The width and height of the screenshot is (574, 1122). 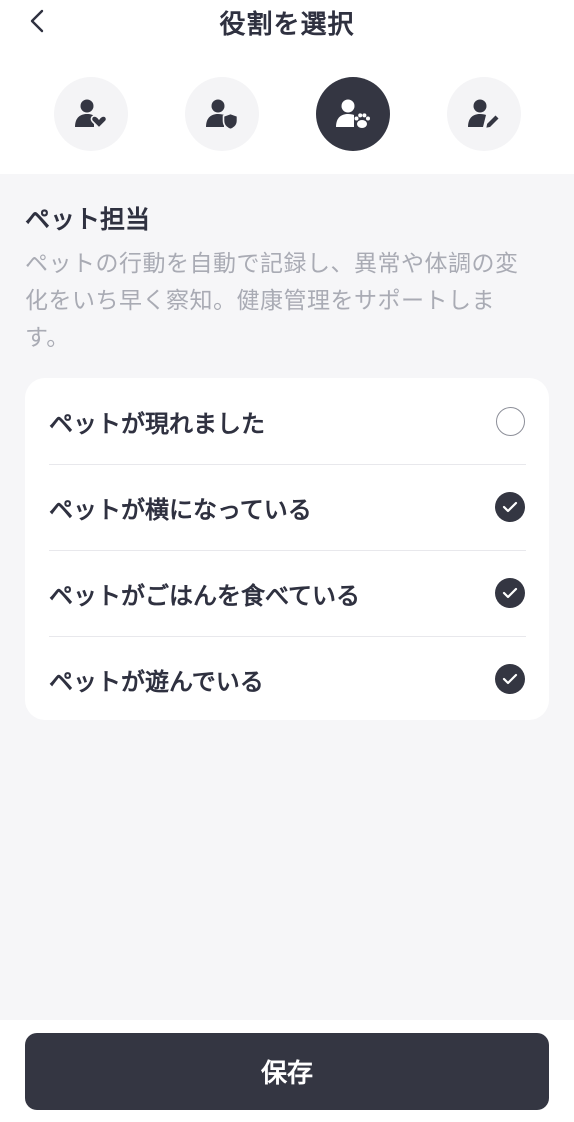 I want to click on user-paw-icon, so click(x=353, y=113).